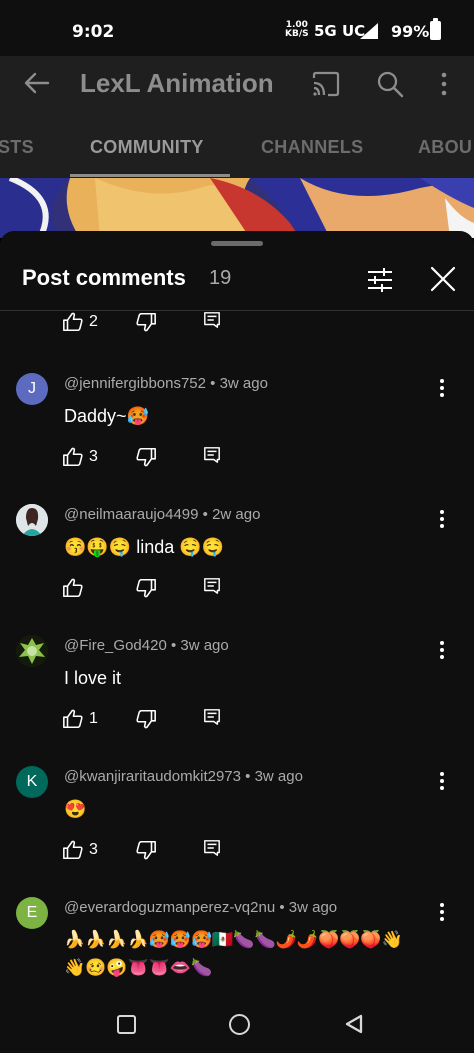 The height and width of the screenshot is (1053, 474). Describe the element at coordinates (144, 547) in the screenshot. I see `comment-text: 😚🤑🤤 linda 🤤🤤` at that location.